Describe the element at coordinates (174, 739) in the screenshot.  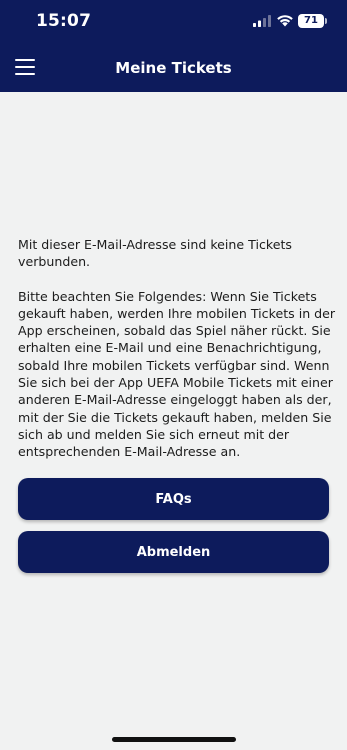
I see `home-indicator` at that location.